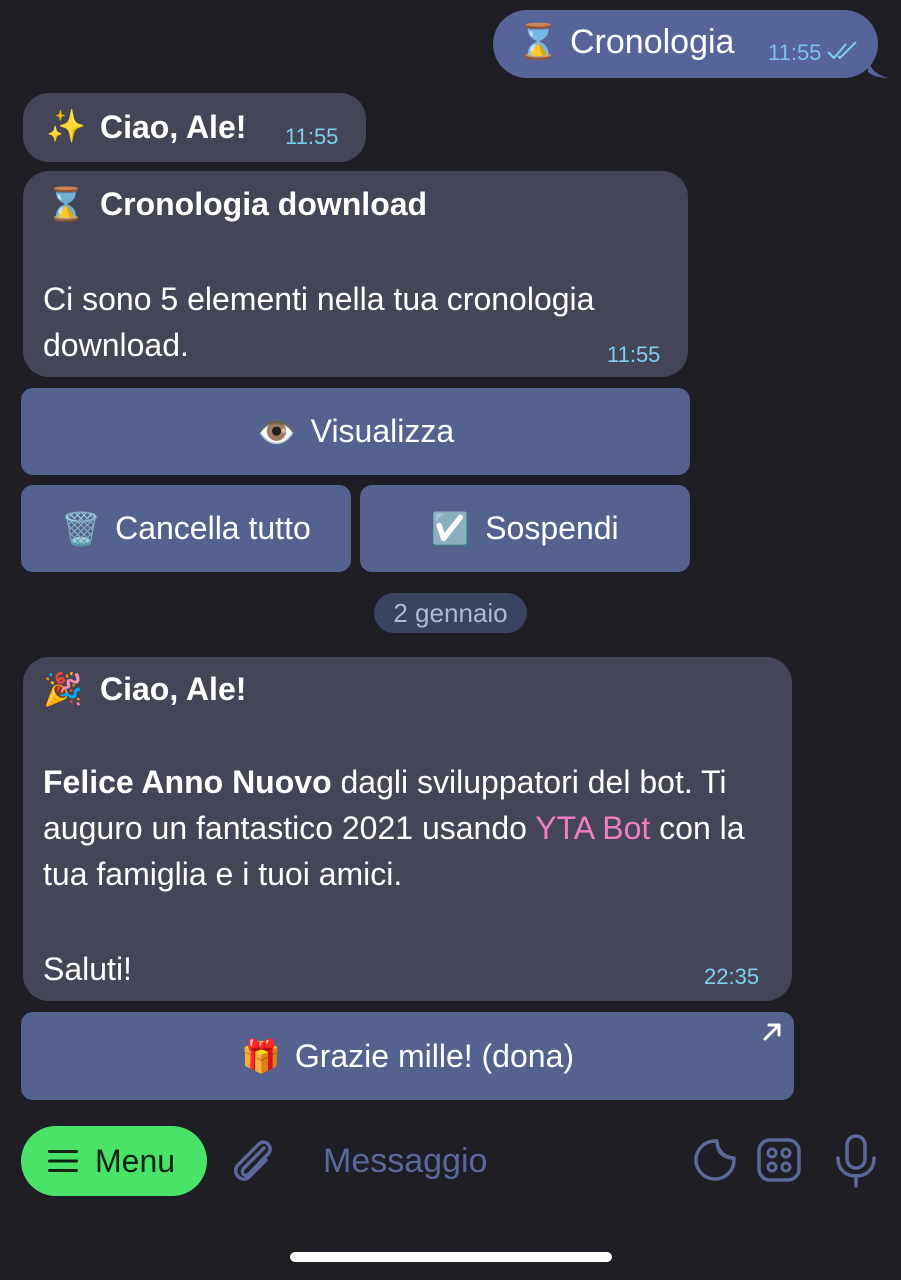  What do you see at coordinates (451, 1257) in the screenshot?
I see `home-indicator` at bounding box center [451, 1257].